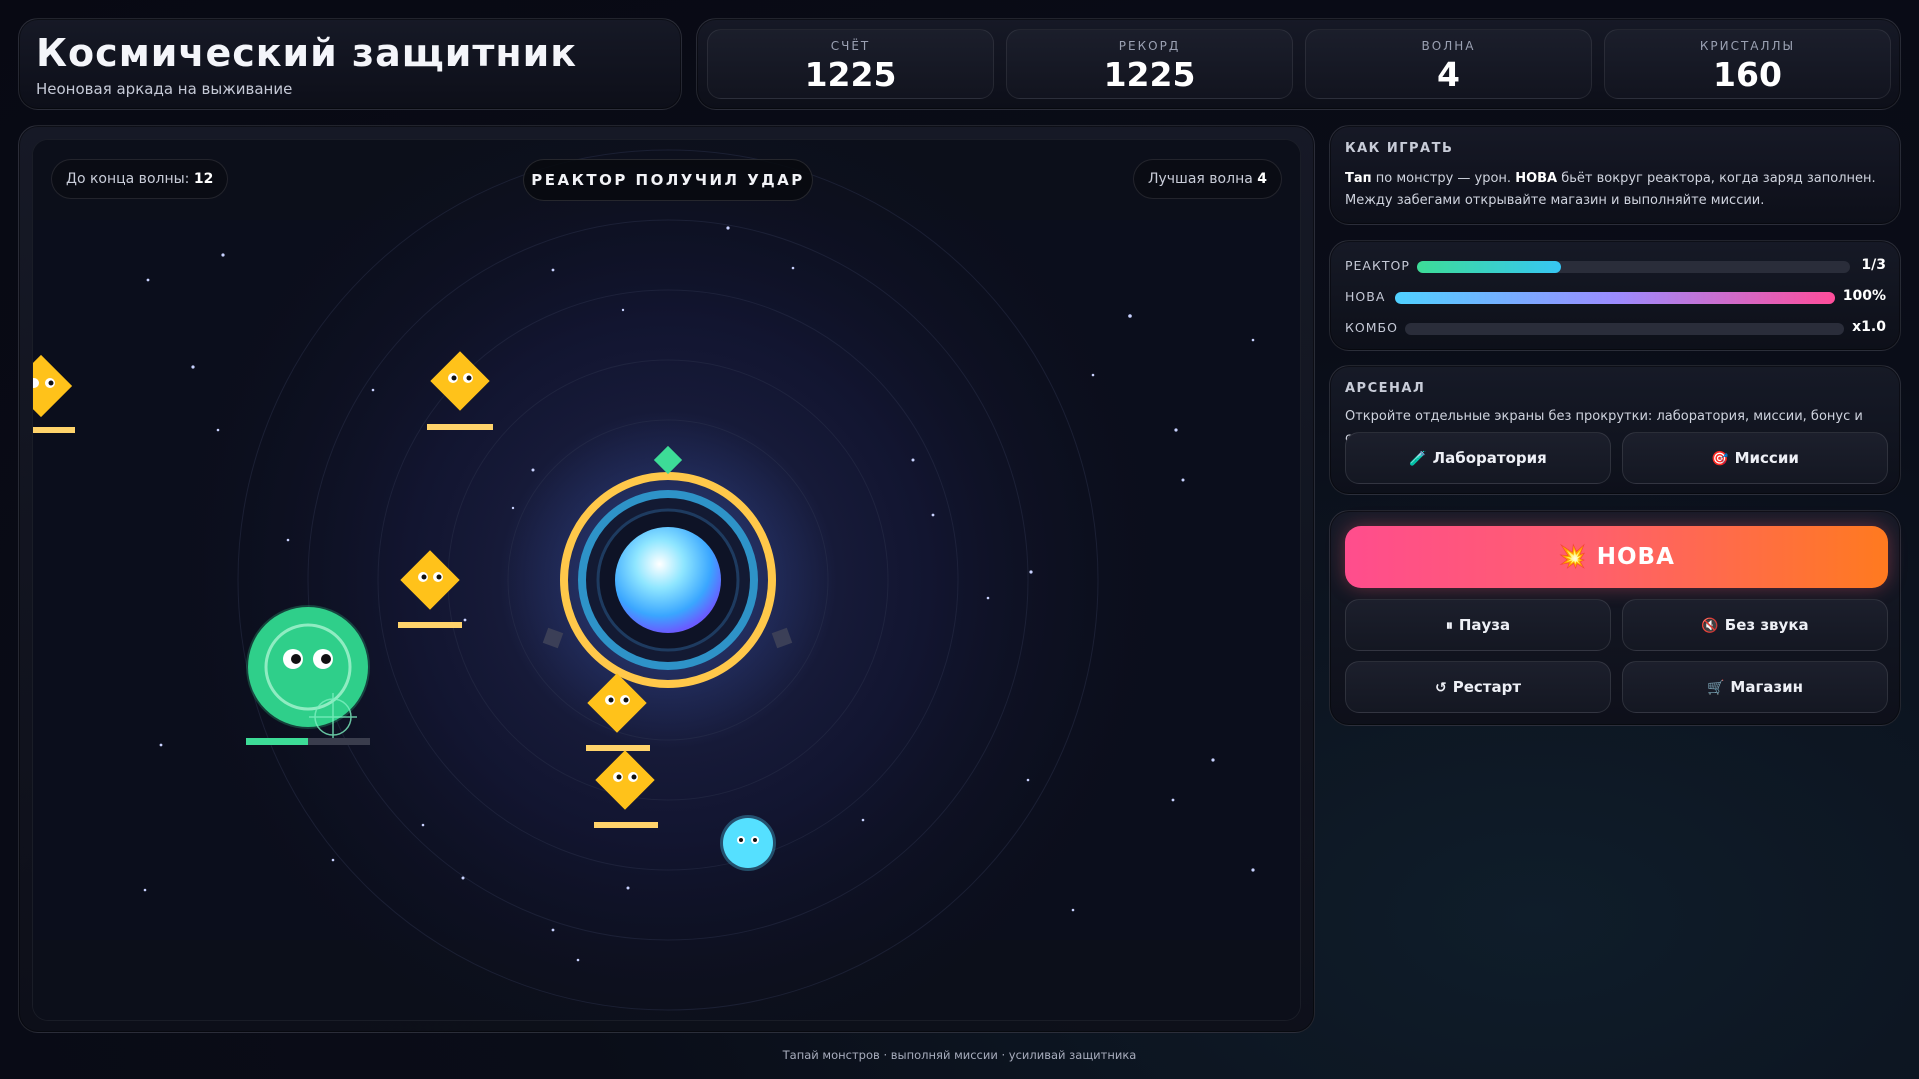 The width and height of the screenshot is (1919, 1079). Describe the element at coordinates (748, 843) in the screenshot. I see `enemy-orb` at that location.